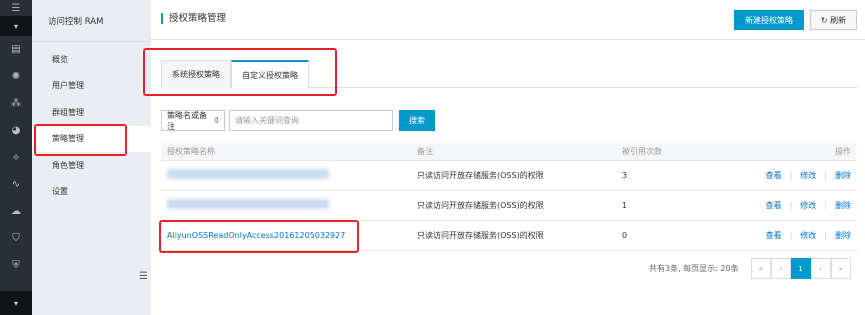  I want to click on column-header-name: 授权策略名称, so click(286, 152).